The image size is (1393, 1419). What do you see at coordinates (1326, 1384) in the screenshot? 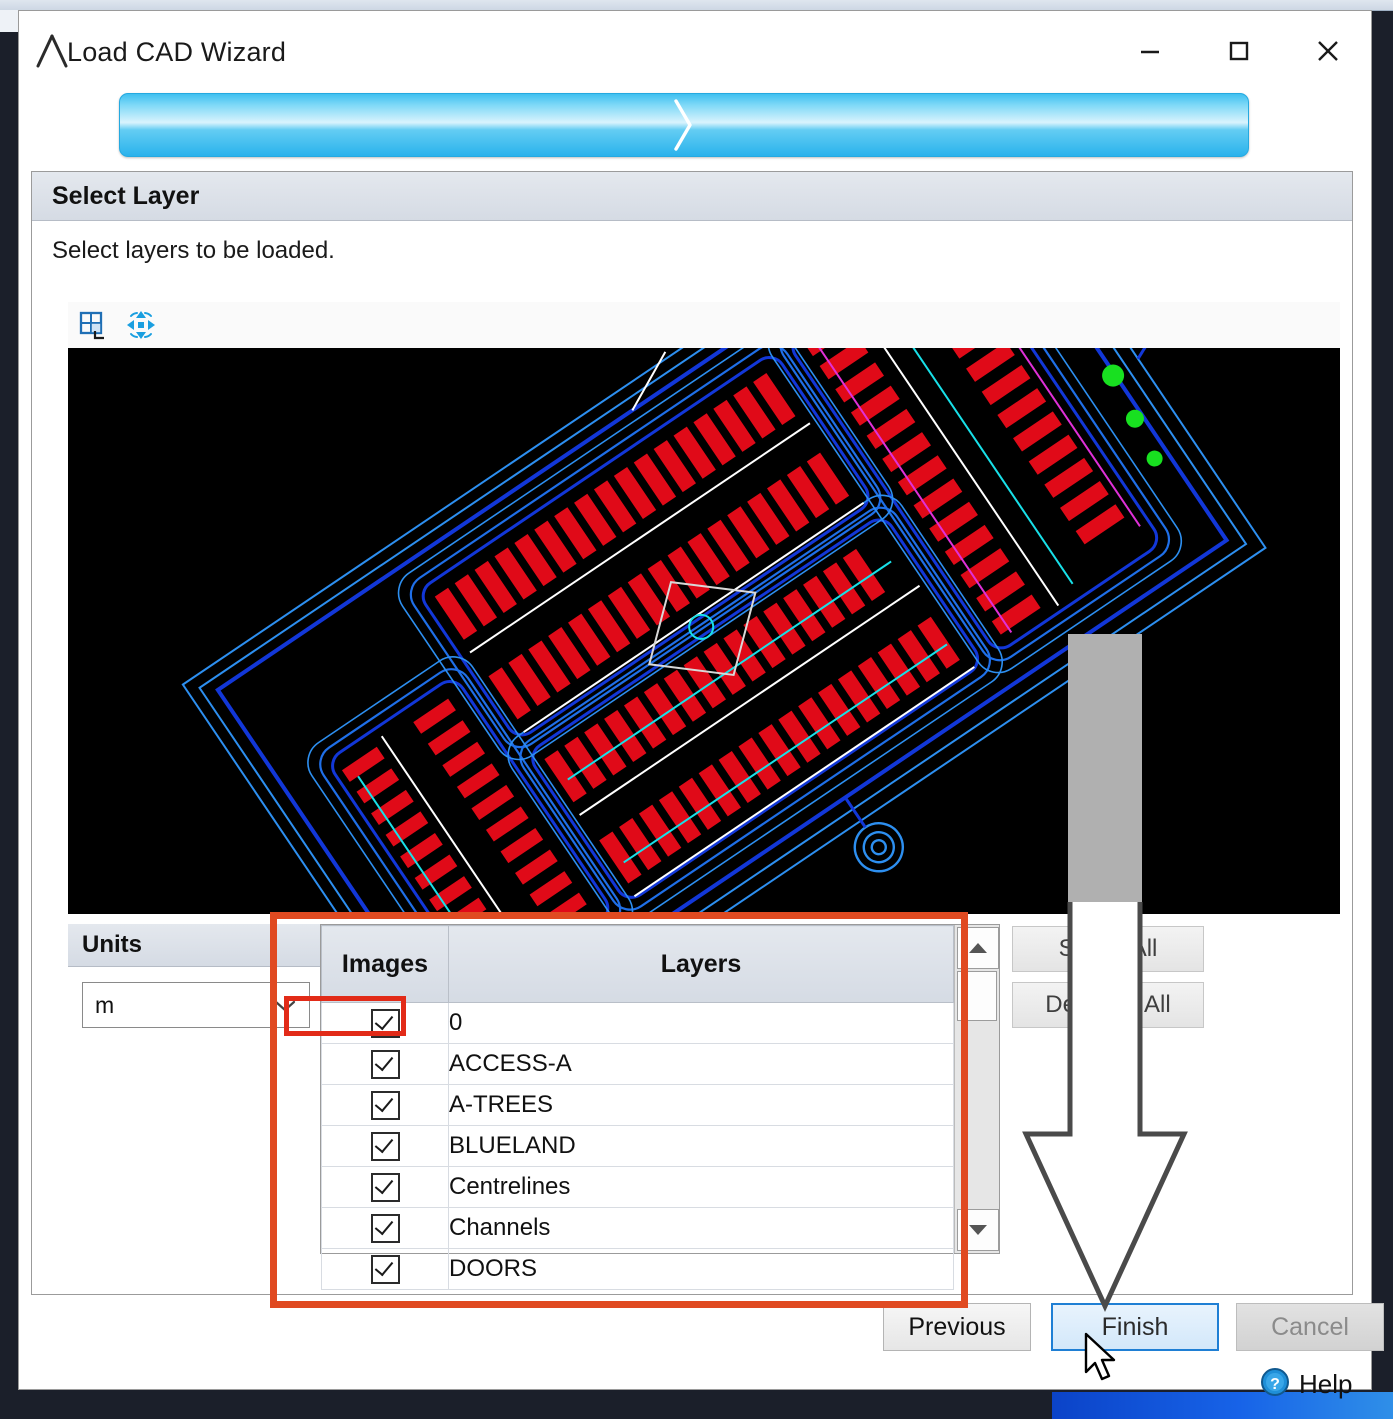
I see `help-label: Help` at bounding box center [1326, 1384].